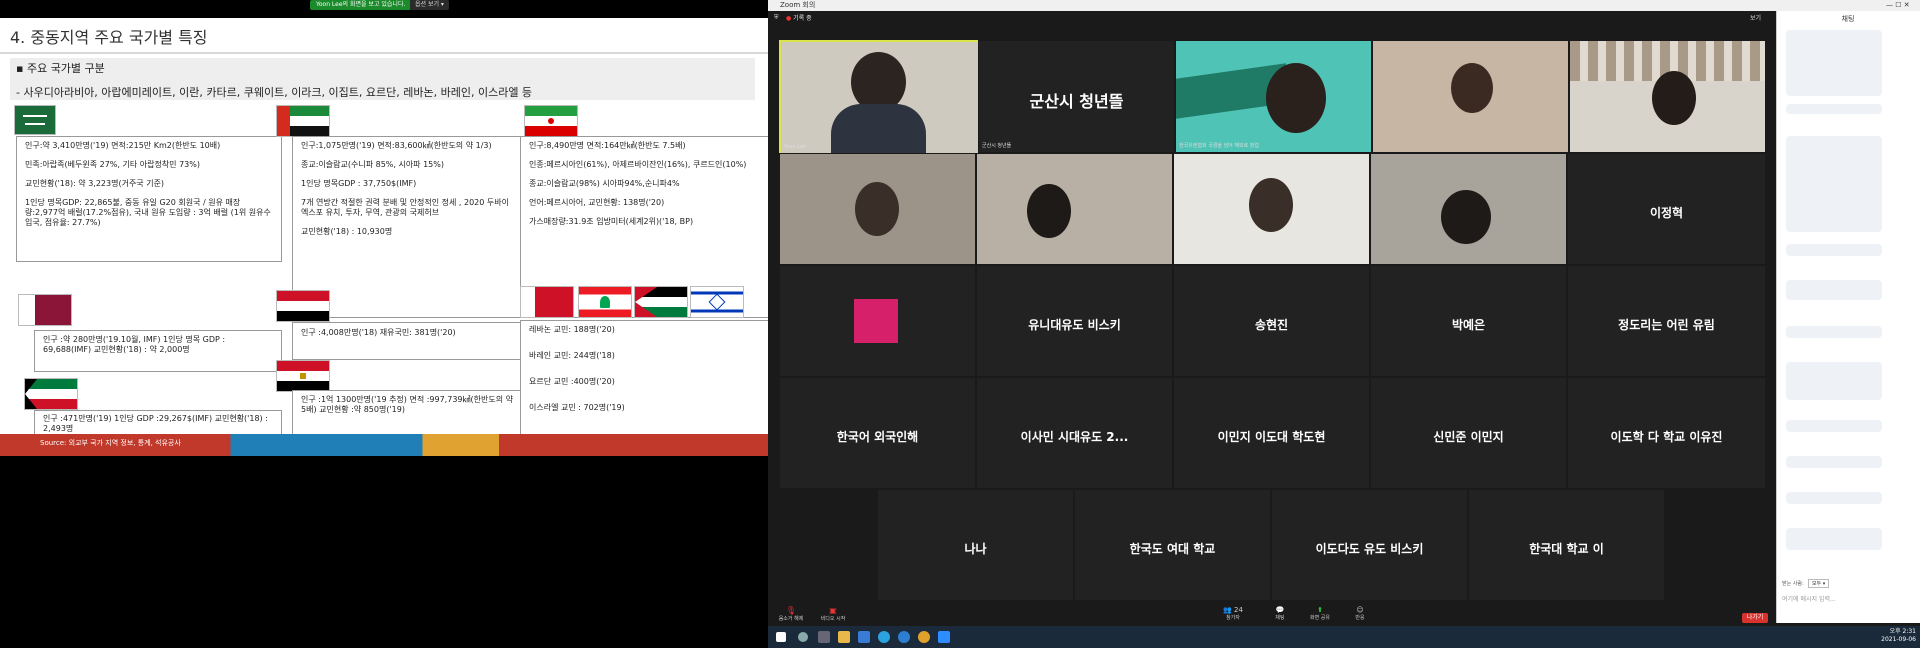 This screenshot has height=648, width=1920. I want to click on share-screen-button: ⬆ 화면 공유, so click(1320, 613).